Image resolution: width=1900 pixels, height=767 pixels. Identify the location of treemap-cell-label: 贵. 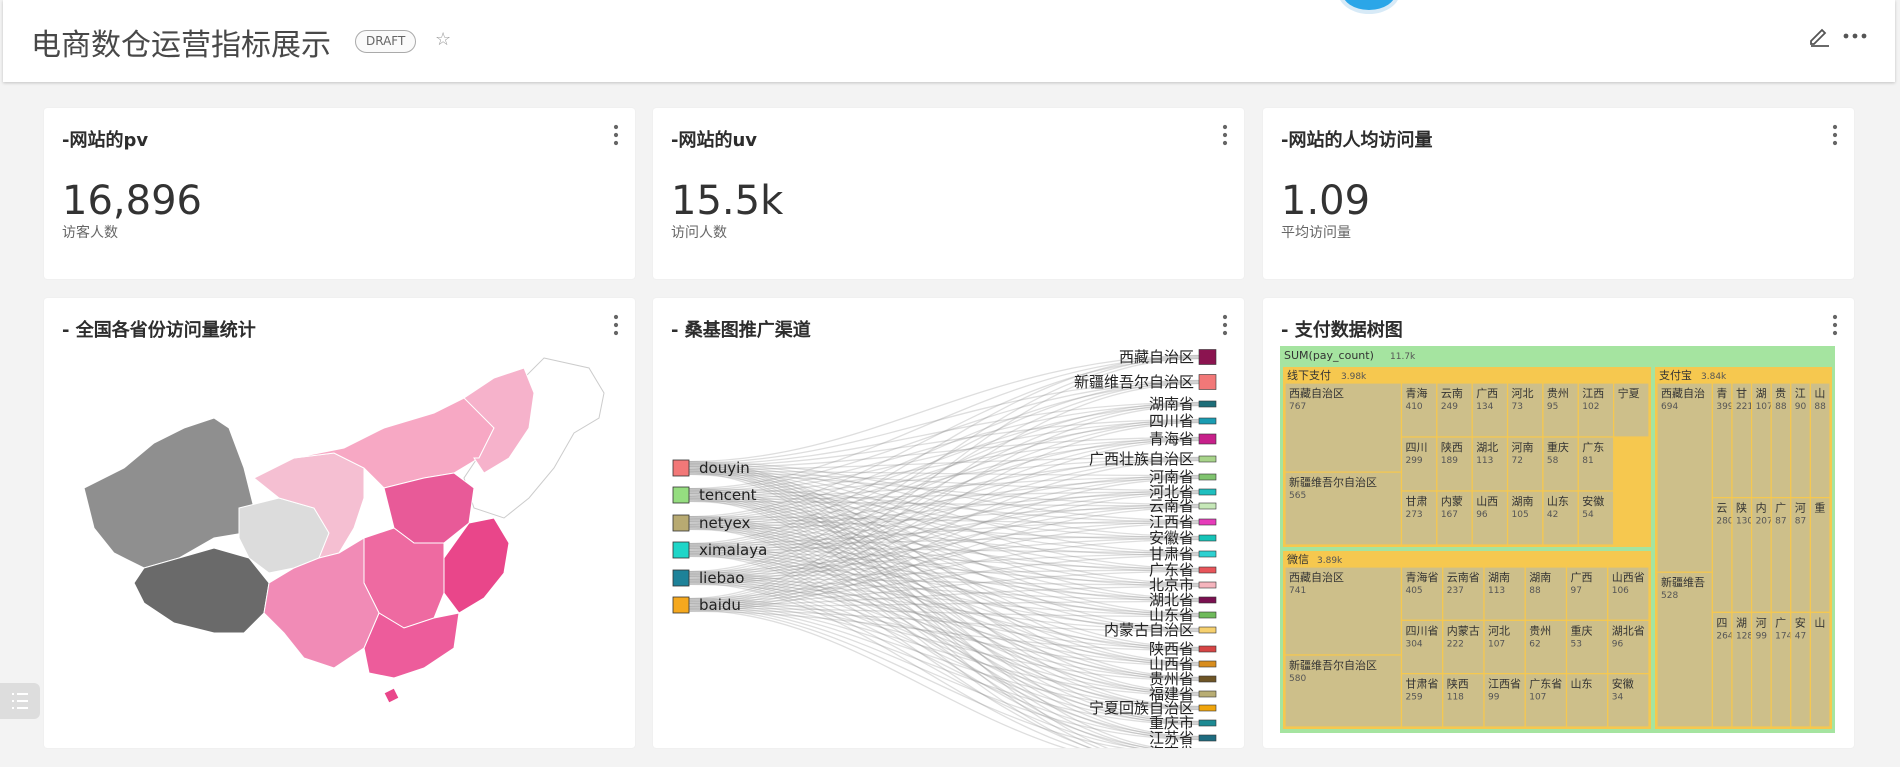
(1780, 393).